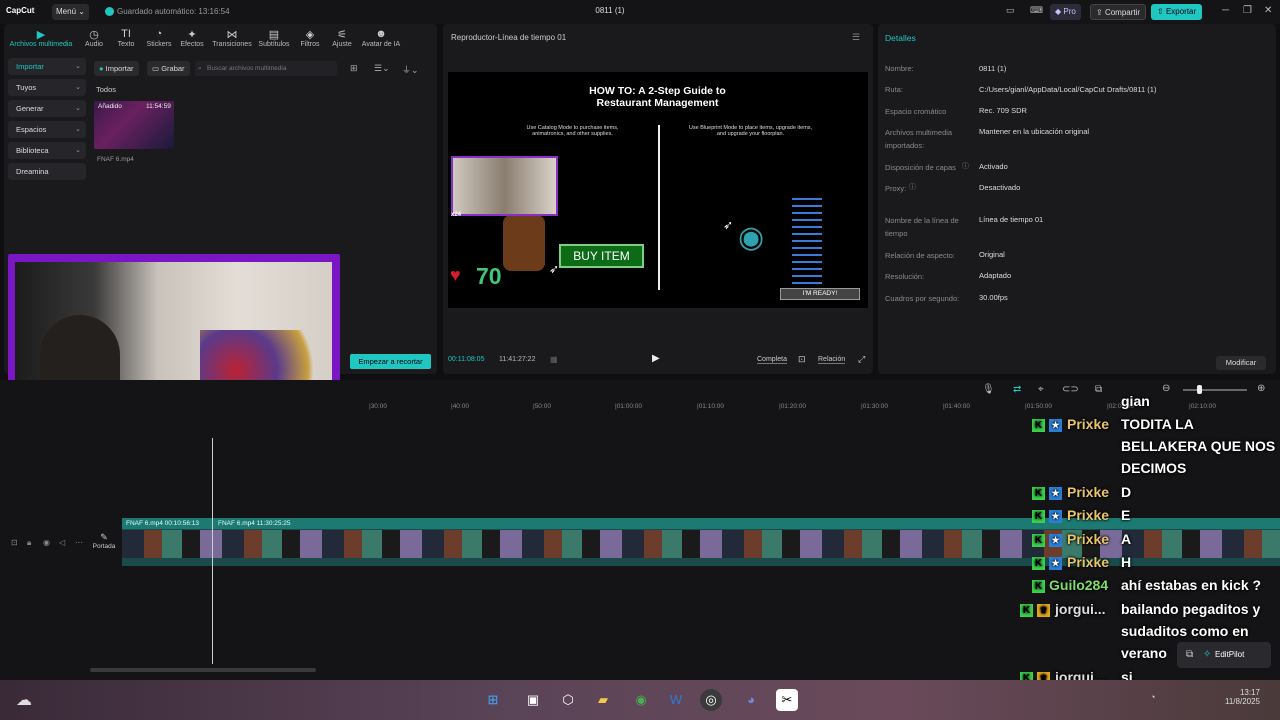  I want to click on full-quality-button: Completa, so click(772, 360).